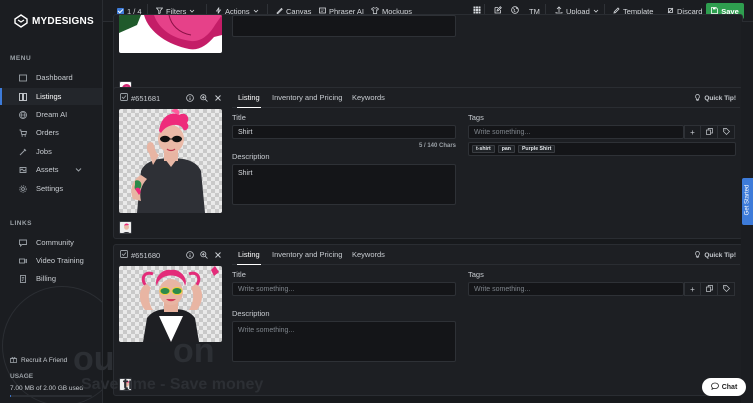 The height and width of the screenshot is (403, 753). I want to click on sidebar-item-settings: Settings, so click(51, 188).